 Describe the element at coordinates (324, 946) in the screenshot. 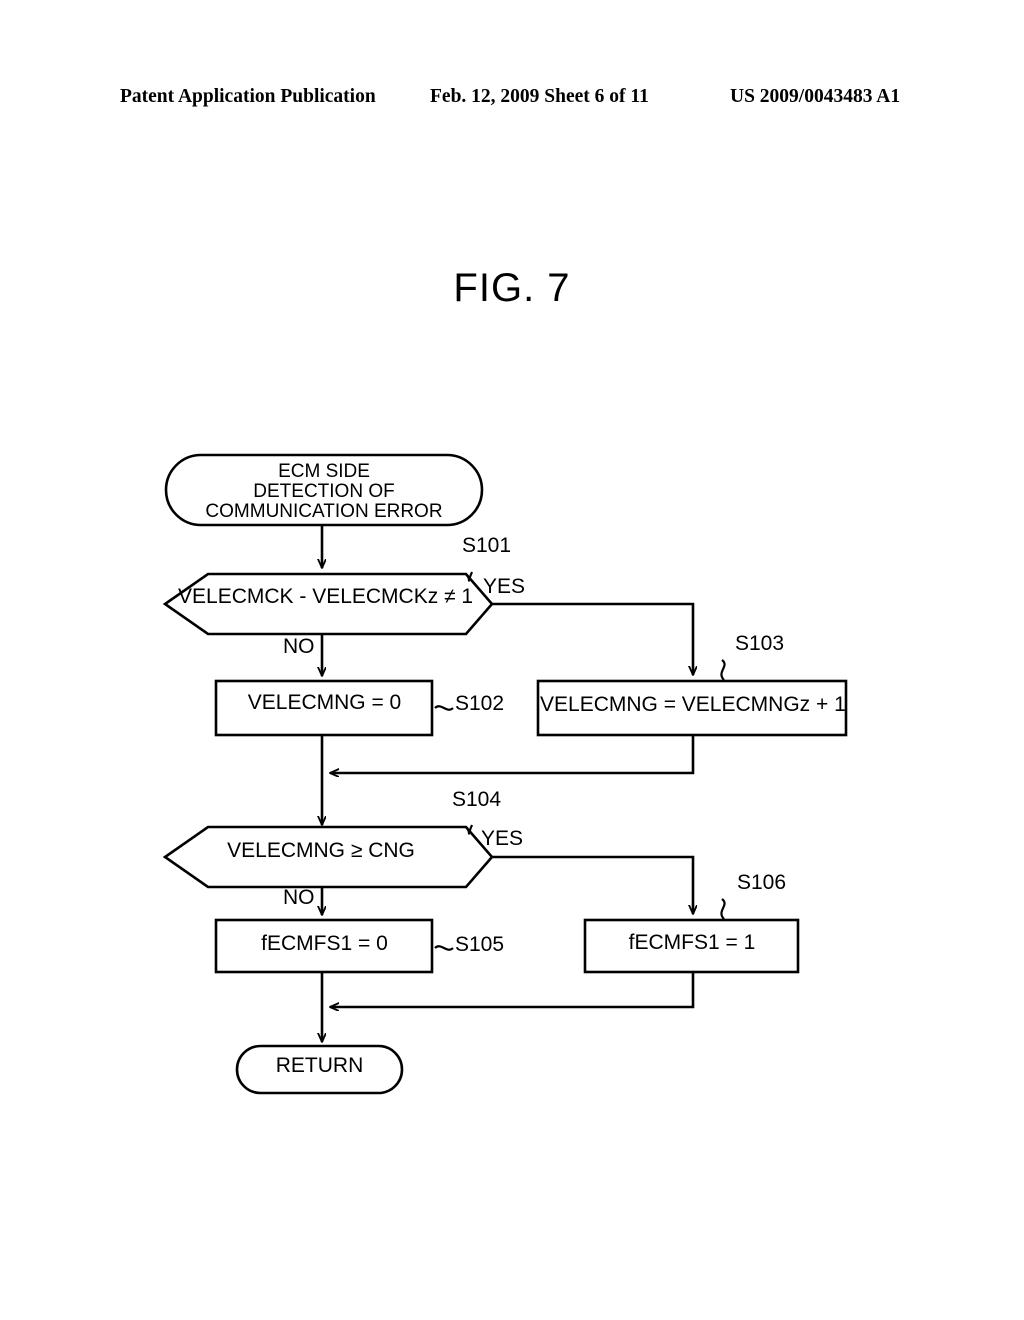

I see `process-s105-shape` at that location.